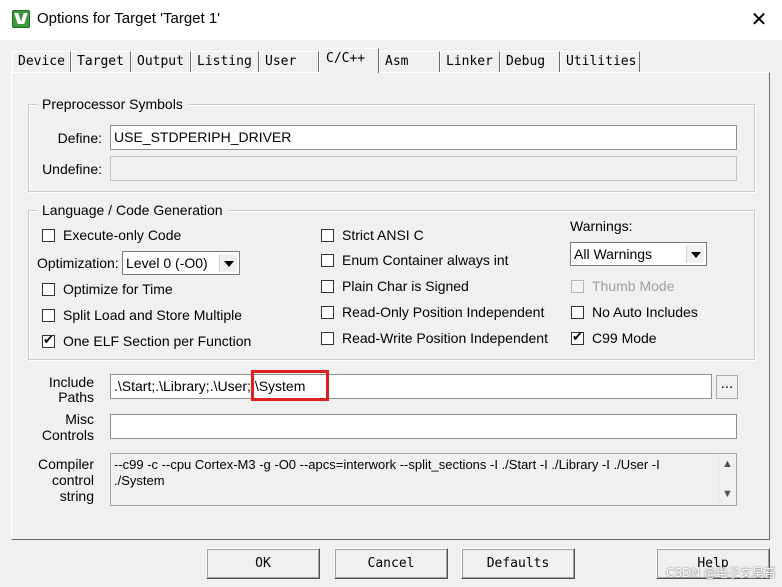 The height and width of the screenshot is (587, 782). Describe the element at coordinates (71, 382) in the screenshot. I see `include-label-line1: Include` at that location.